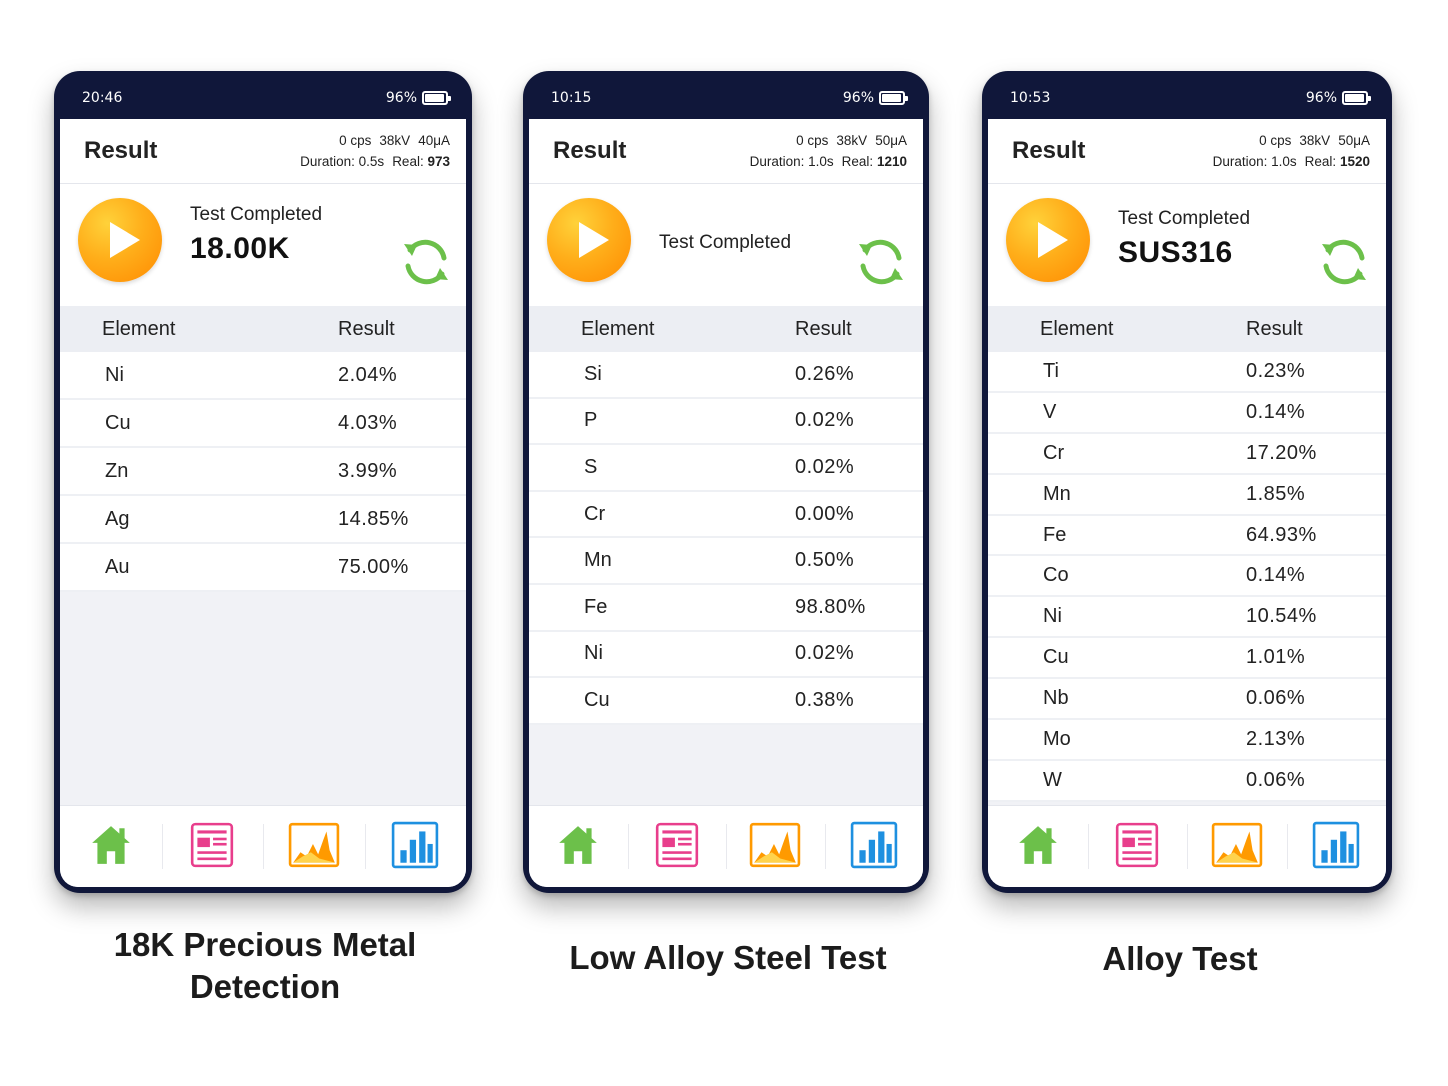 The height and width of the screenshot is (1086, 1448). What do you see at coordinates (726, 515) in the screenshot?
I see `table-row: Cr 0.00%` at bounding box center [726, 515].